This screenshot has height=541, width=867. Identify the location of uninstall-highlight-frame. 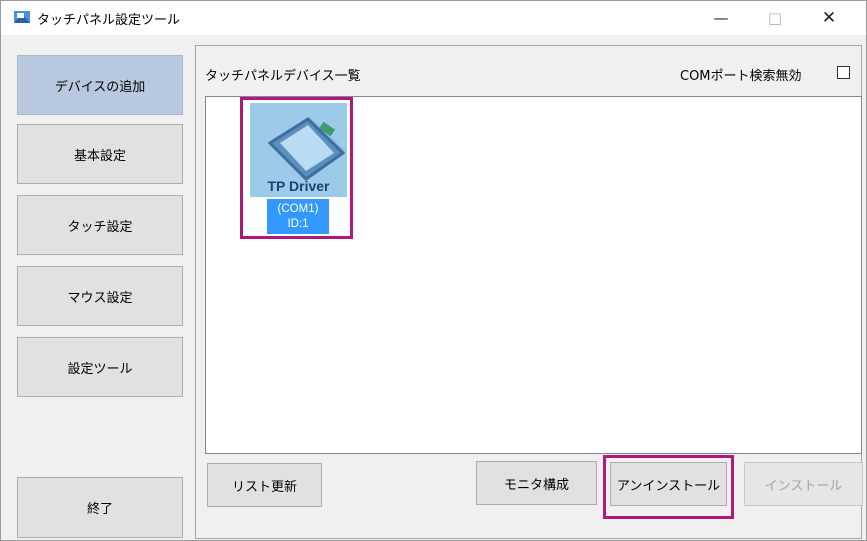
(668, 487).